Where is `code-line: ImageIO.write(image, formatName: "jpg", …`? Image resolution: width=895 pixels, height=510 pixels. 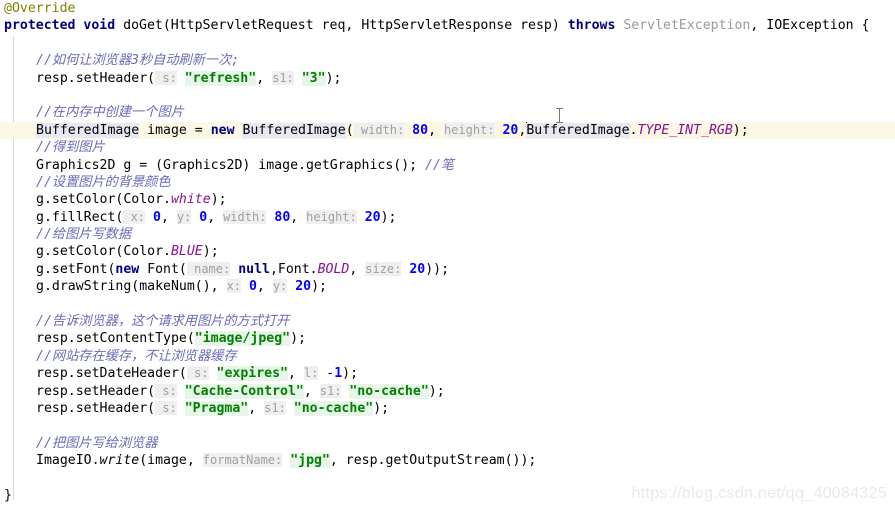
code-line: ImageIO.write(image, formatName: "jpg", … is located at coordinates (447, 460).